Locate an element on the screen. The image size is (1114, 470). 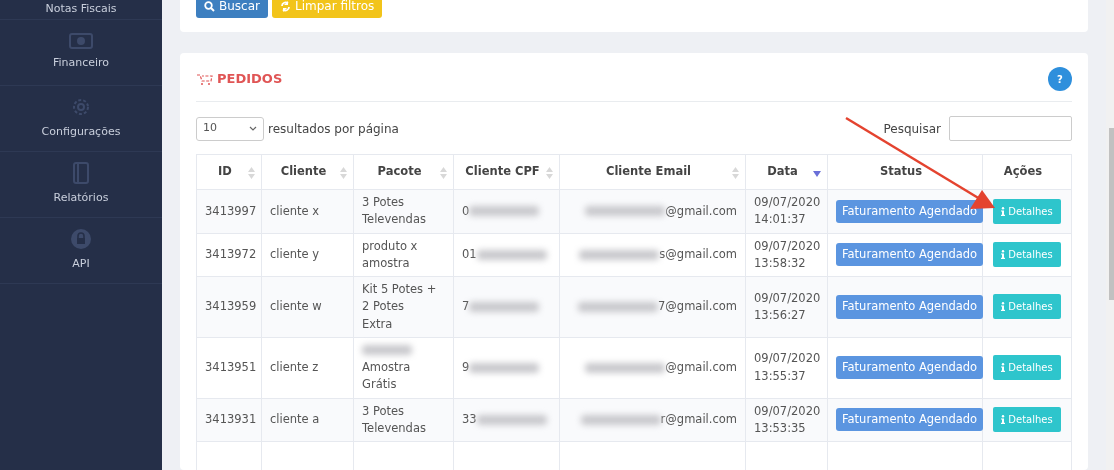
page-size-select: 10 is located at coordinates (230, 128).